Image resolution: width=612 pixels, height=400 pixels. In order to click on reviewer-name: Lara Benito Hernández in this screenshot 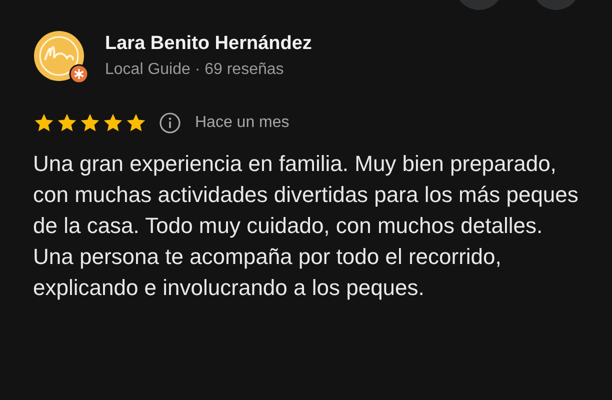, I will do `click(208, 44)`.